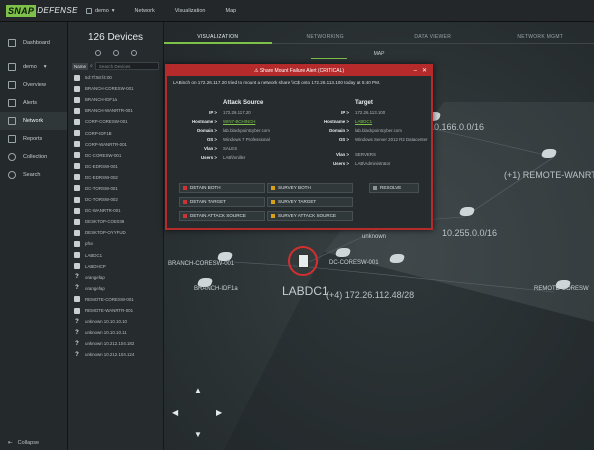 The image size is (594, 450). I want to click on target-title: Target, so click(364, 103).